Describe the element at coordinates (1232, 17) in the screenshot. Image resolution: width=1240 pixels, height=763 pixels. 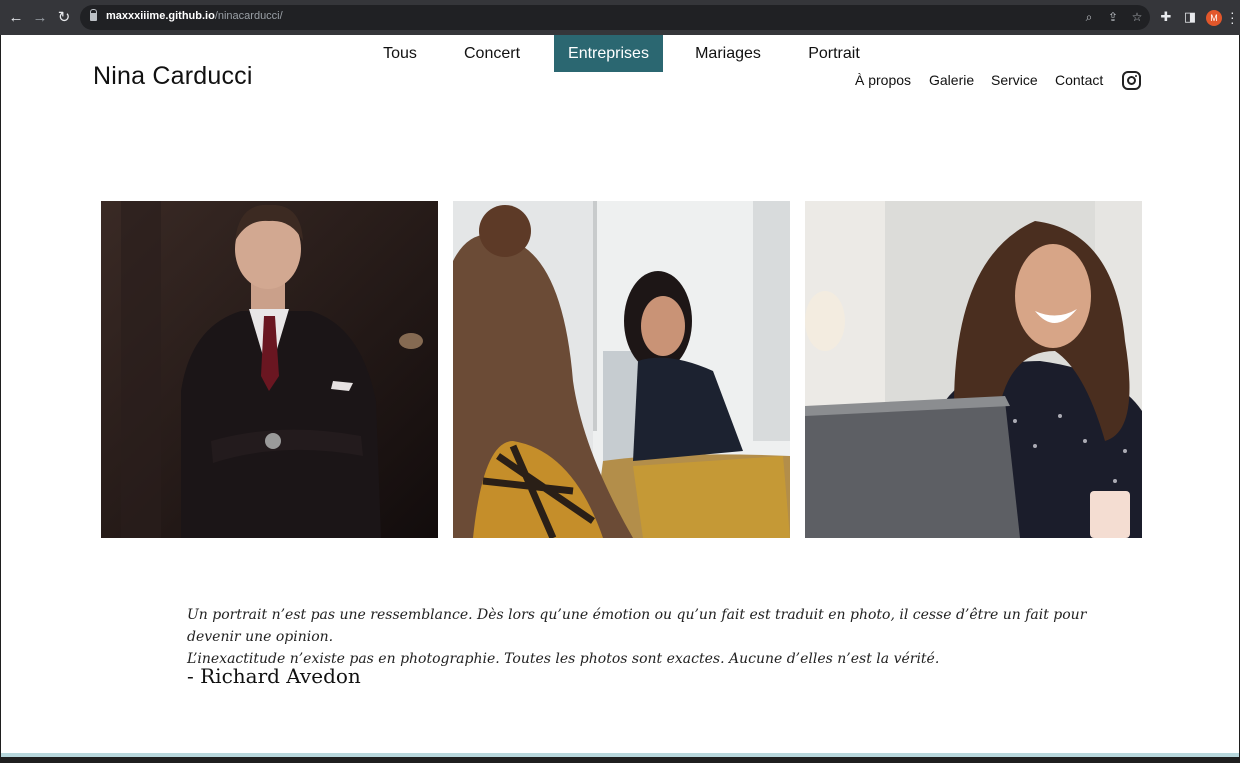
I see `menu-icon: · · ·` at that location.